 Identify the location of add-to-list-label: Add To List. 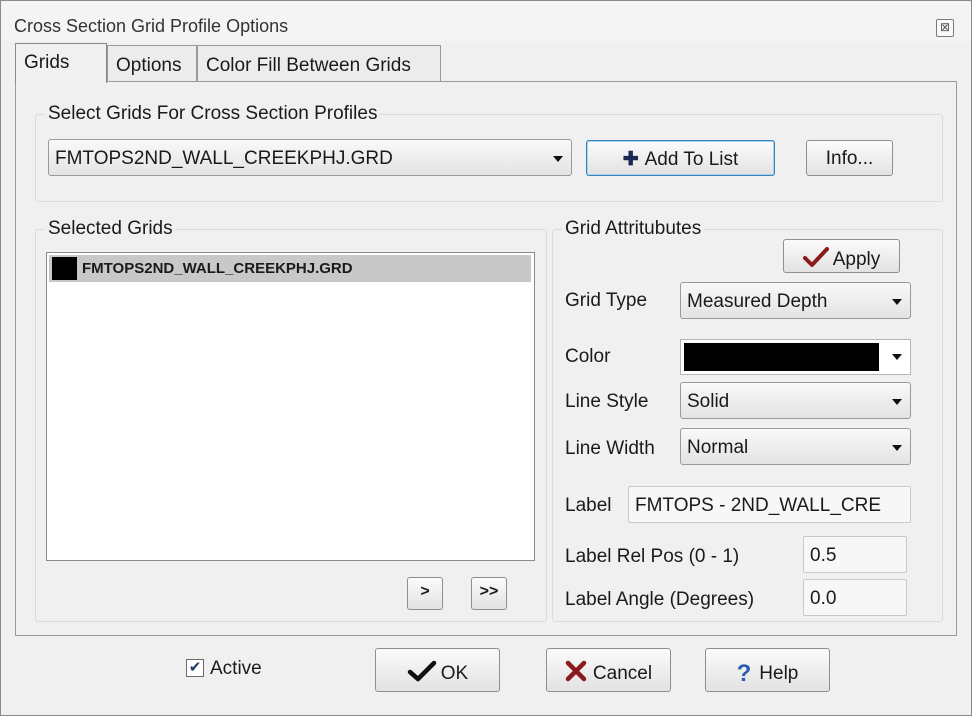
(691, 159).